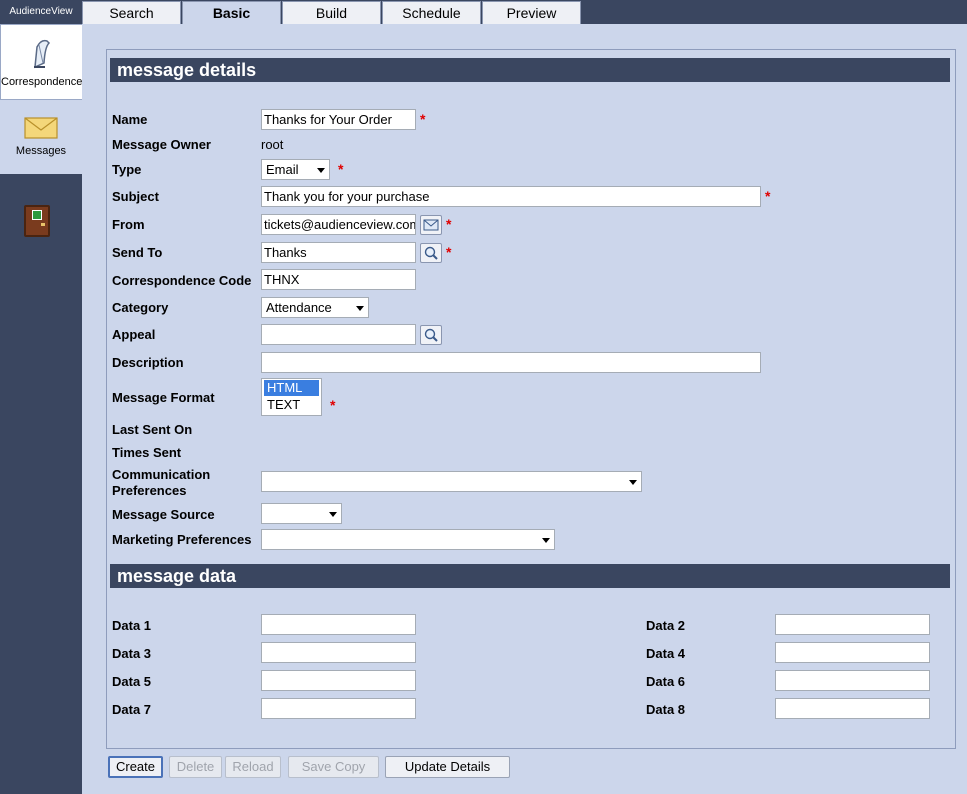 This screenshot has width=967, height=794. I want to click on category-select: Attendance, so click(315, 307).